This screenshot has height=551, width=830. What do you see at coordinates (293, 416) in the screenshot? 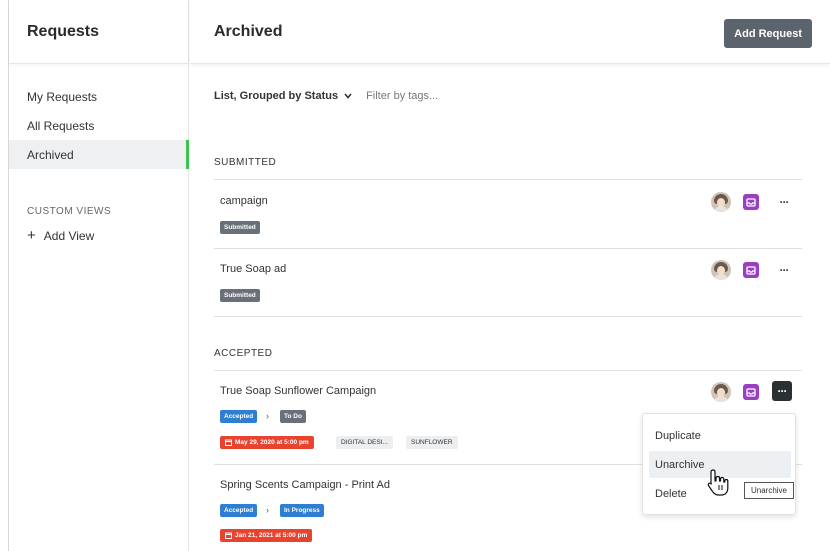
I see `stage-badge: To Do` at bounding box center [293, 416].